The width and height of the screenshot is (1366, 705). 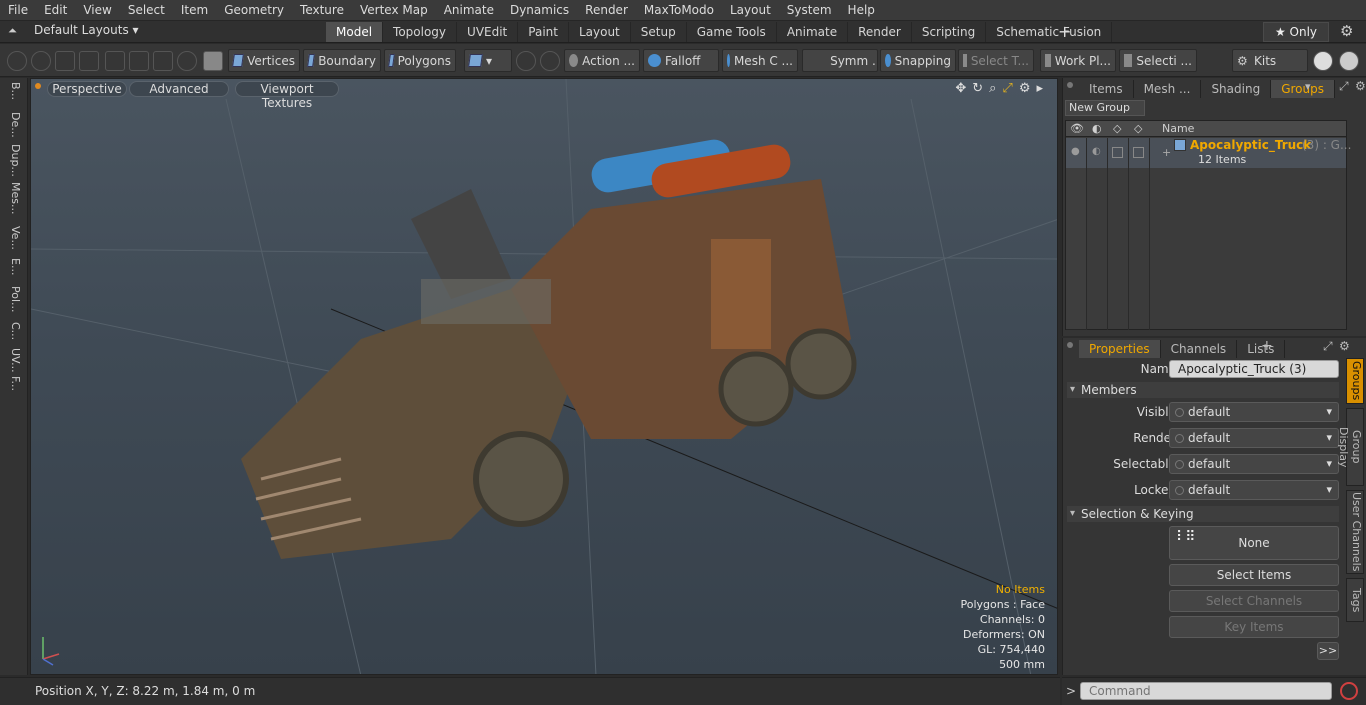 What do you see at coordinates (1355, 381) in the screenshot?
I see `side-tab-groups: Groups` at bounding box center [1355, 381].